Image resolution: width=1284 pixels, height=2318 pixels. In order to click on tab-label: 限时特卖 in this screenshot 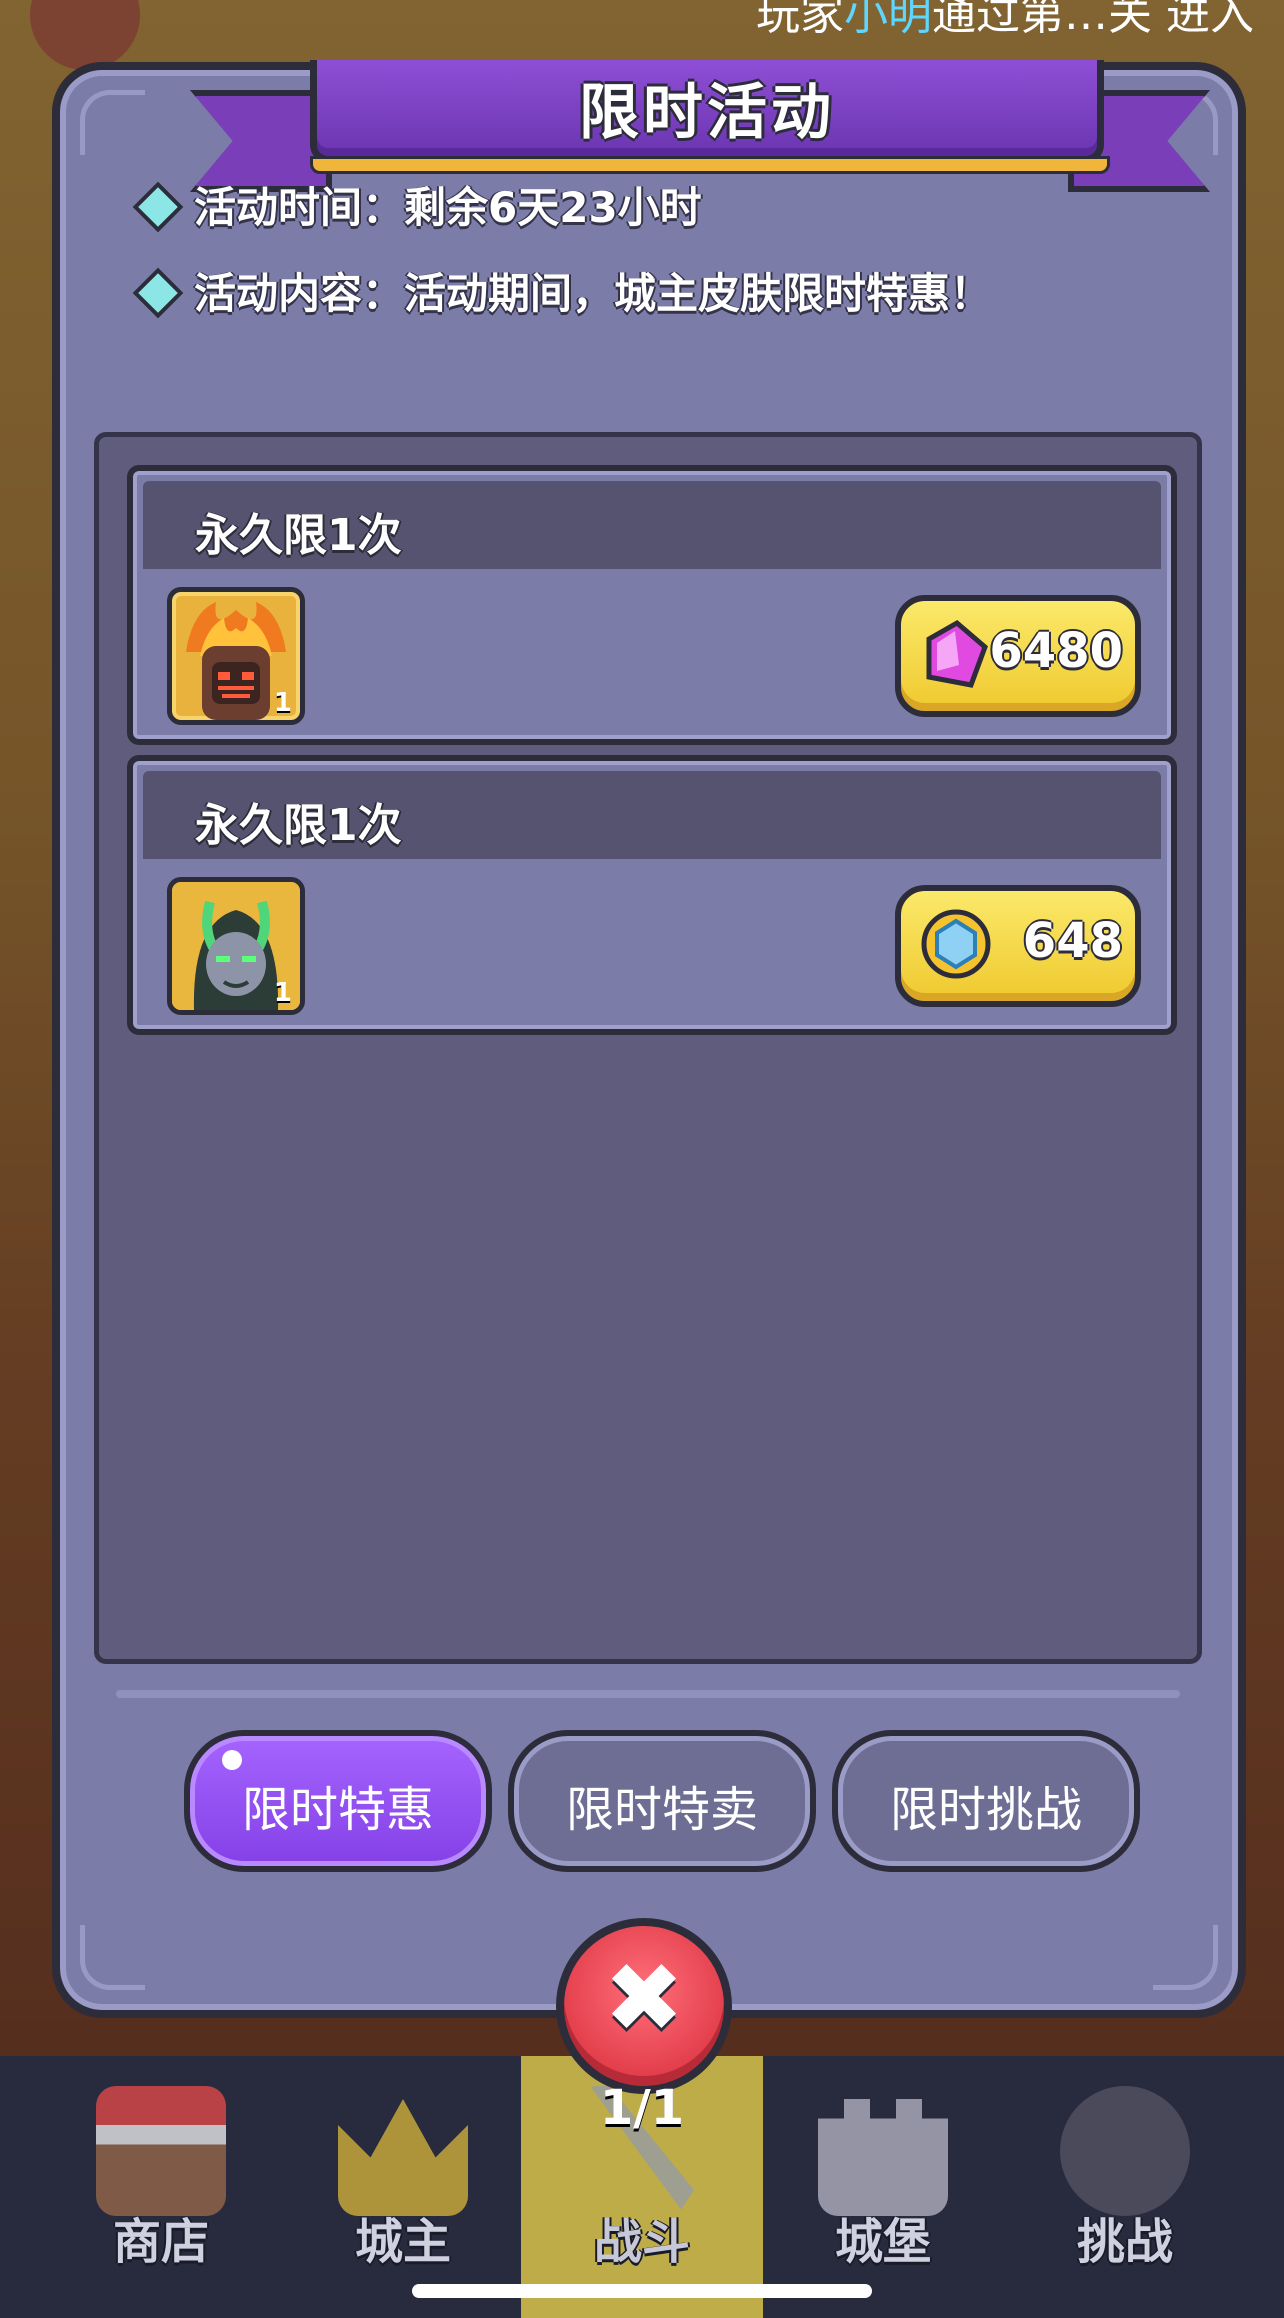, I will do `click(661, 1810)`.